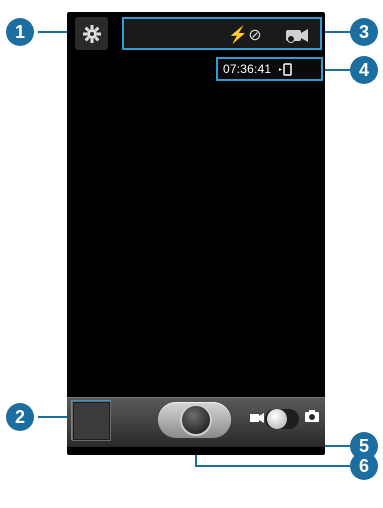  I want to click on shutter-lens-icon, so click(196, 420).